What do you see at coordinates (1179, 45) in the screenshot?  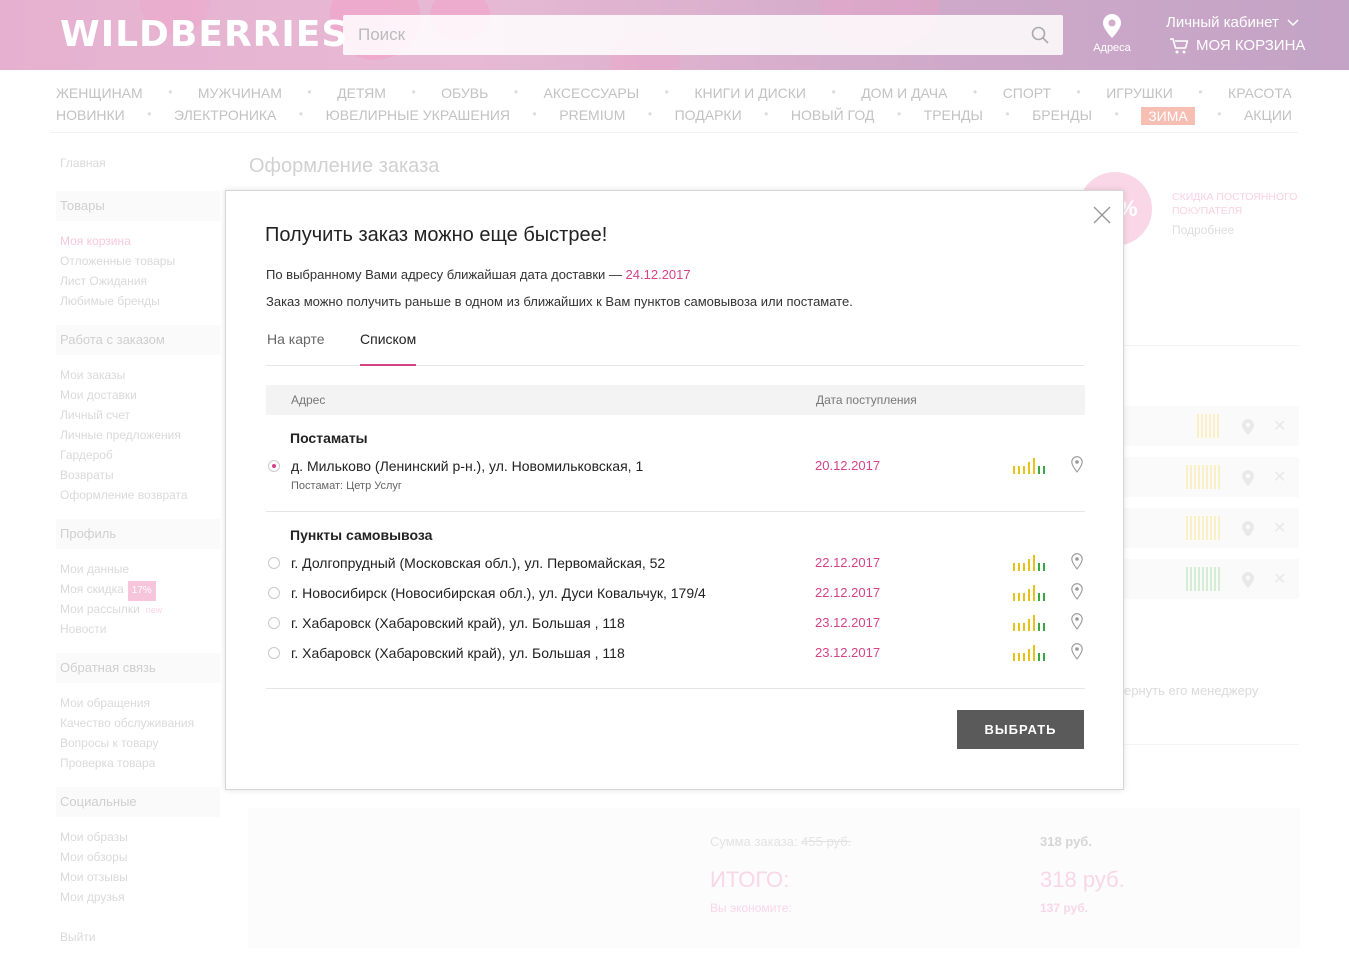 I see `cart-icon` at bounding box center [1179, 45].